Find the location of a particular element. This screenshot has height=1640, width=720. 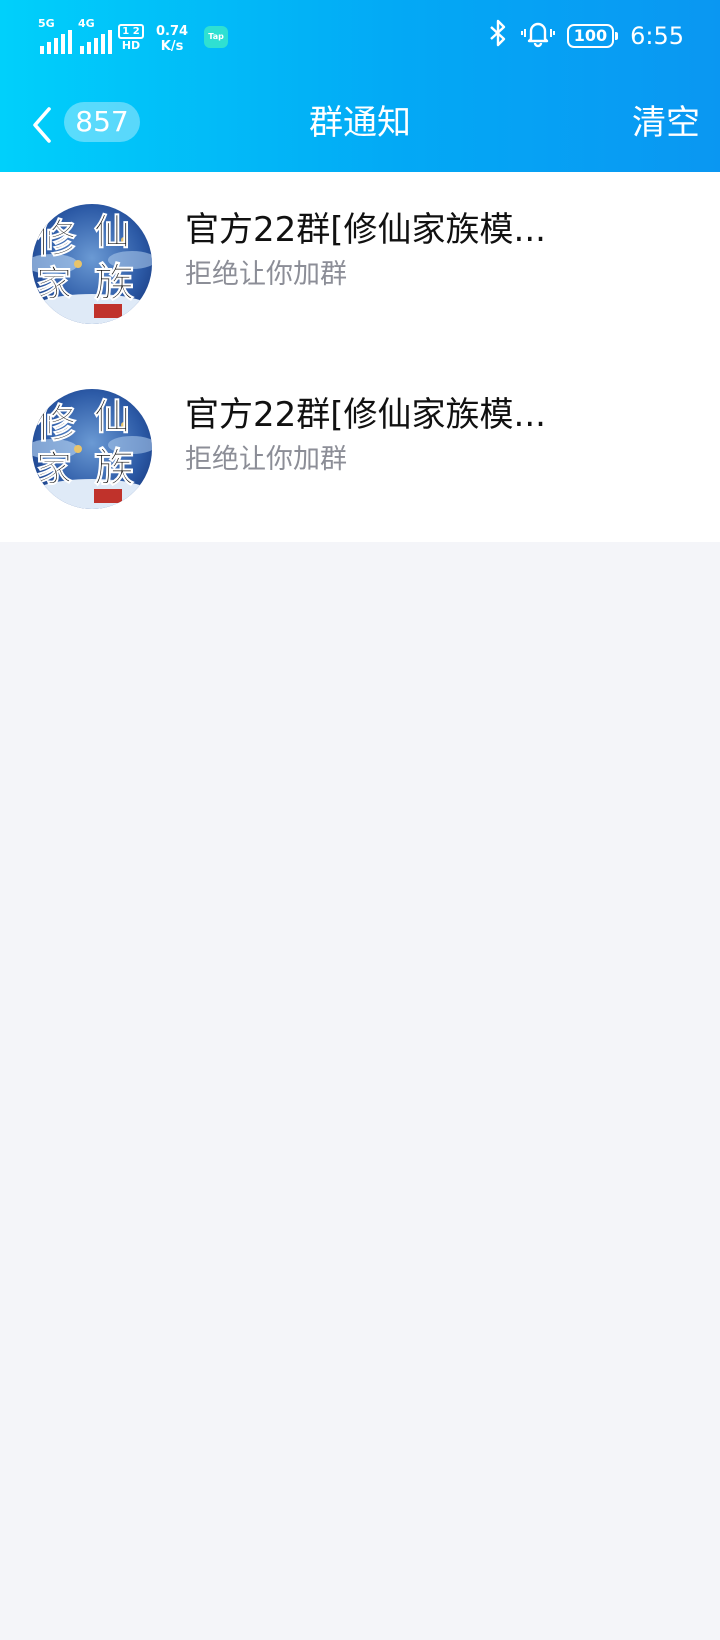

bluetooth-icon is located at coordinates (498, 36).